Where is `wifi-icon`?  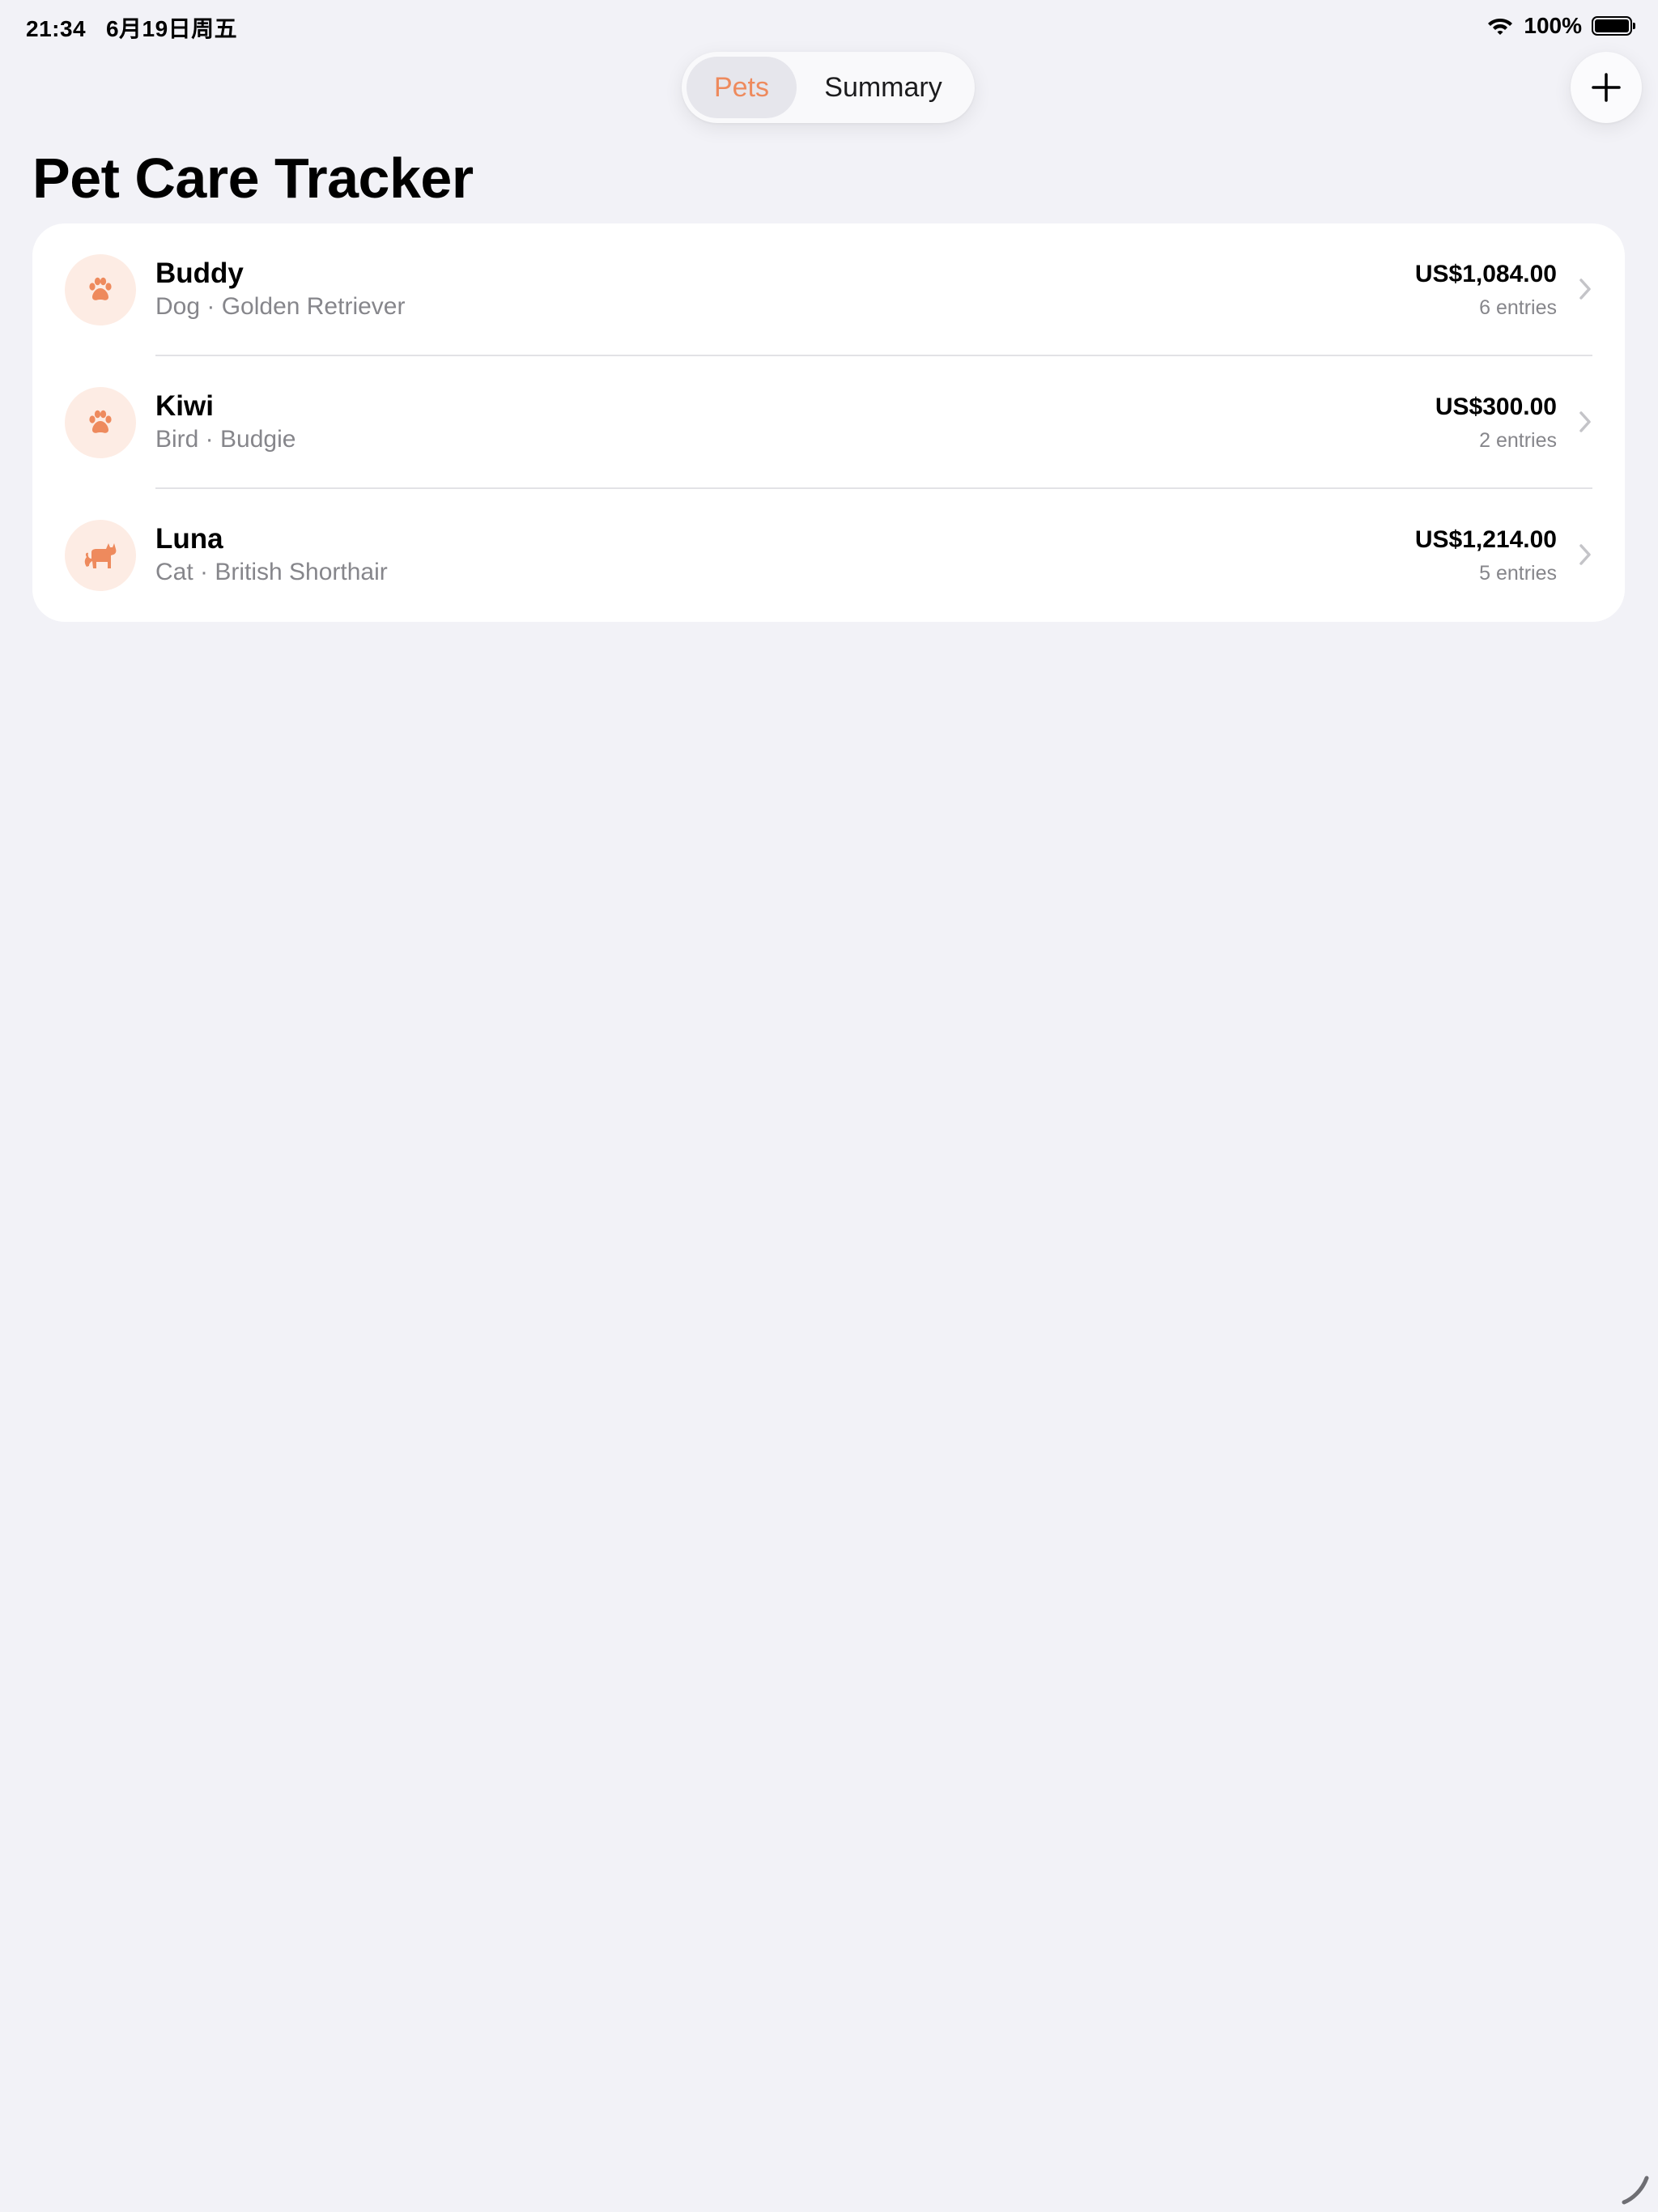 wifi-icon is located at coordinates (1500, 27).